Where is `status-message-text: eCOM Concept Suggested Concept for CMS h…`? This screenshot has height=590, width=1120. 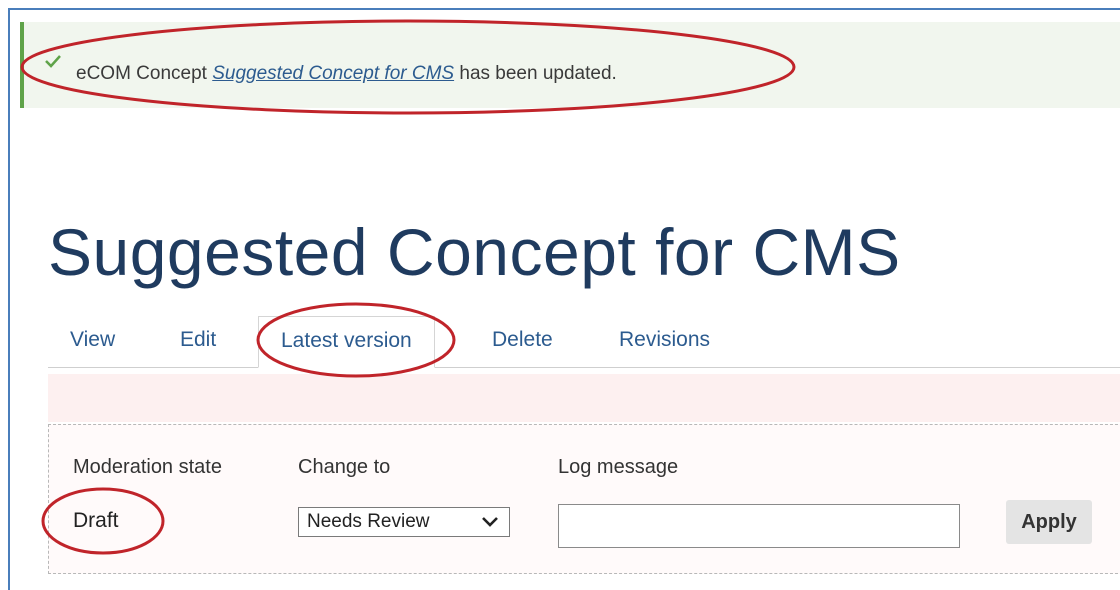
status-message-text: eCOM Concept Suggested Concept for CMS h… is located at coordinates (346, 74).